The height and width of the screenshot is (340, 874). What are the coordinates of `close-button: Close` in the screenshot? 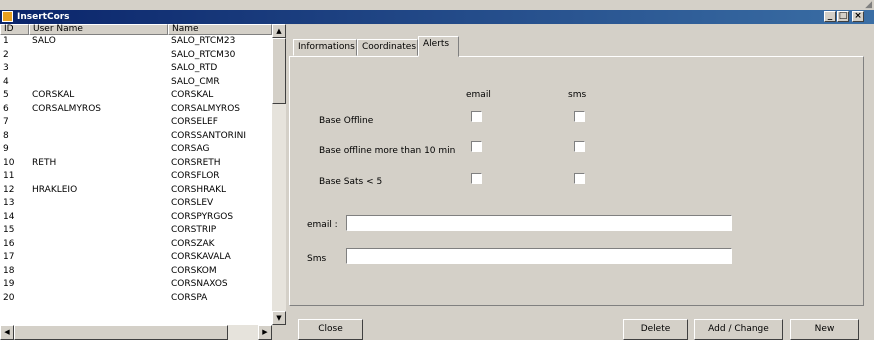 It's located at (330, 329).